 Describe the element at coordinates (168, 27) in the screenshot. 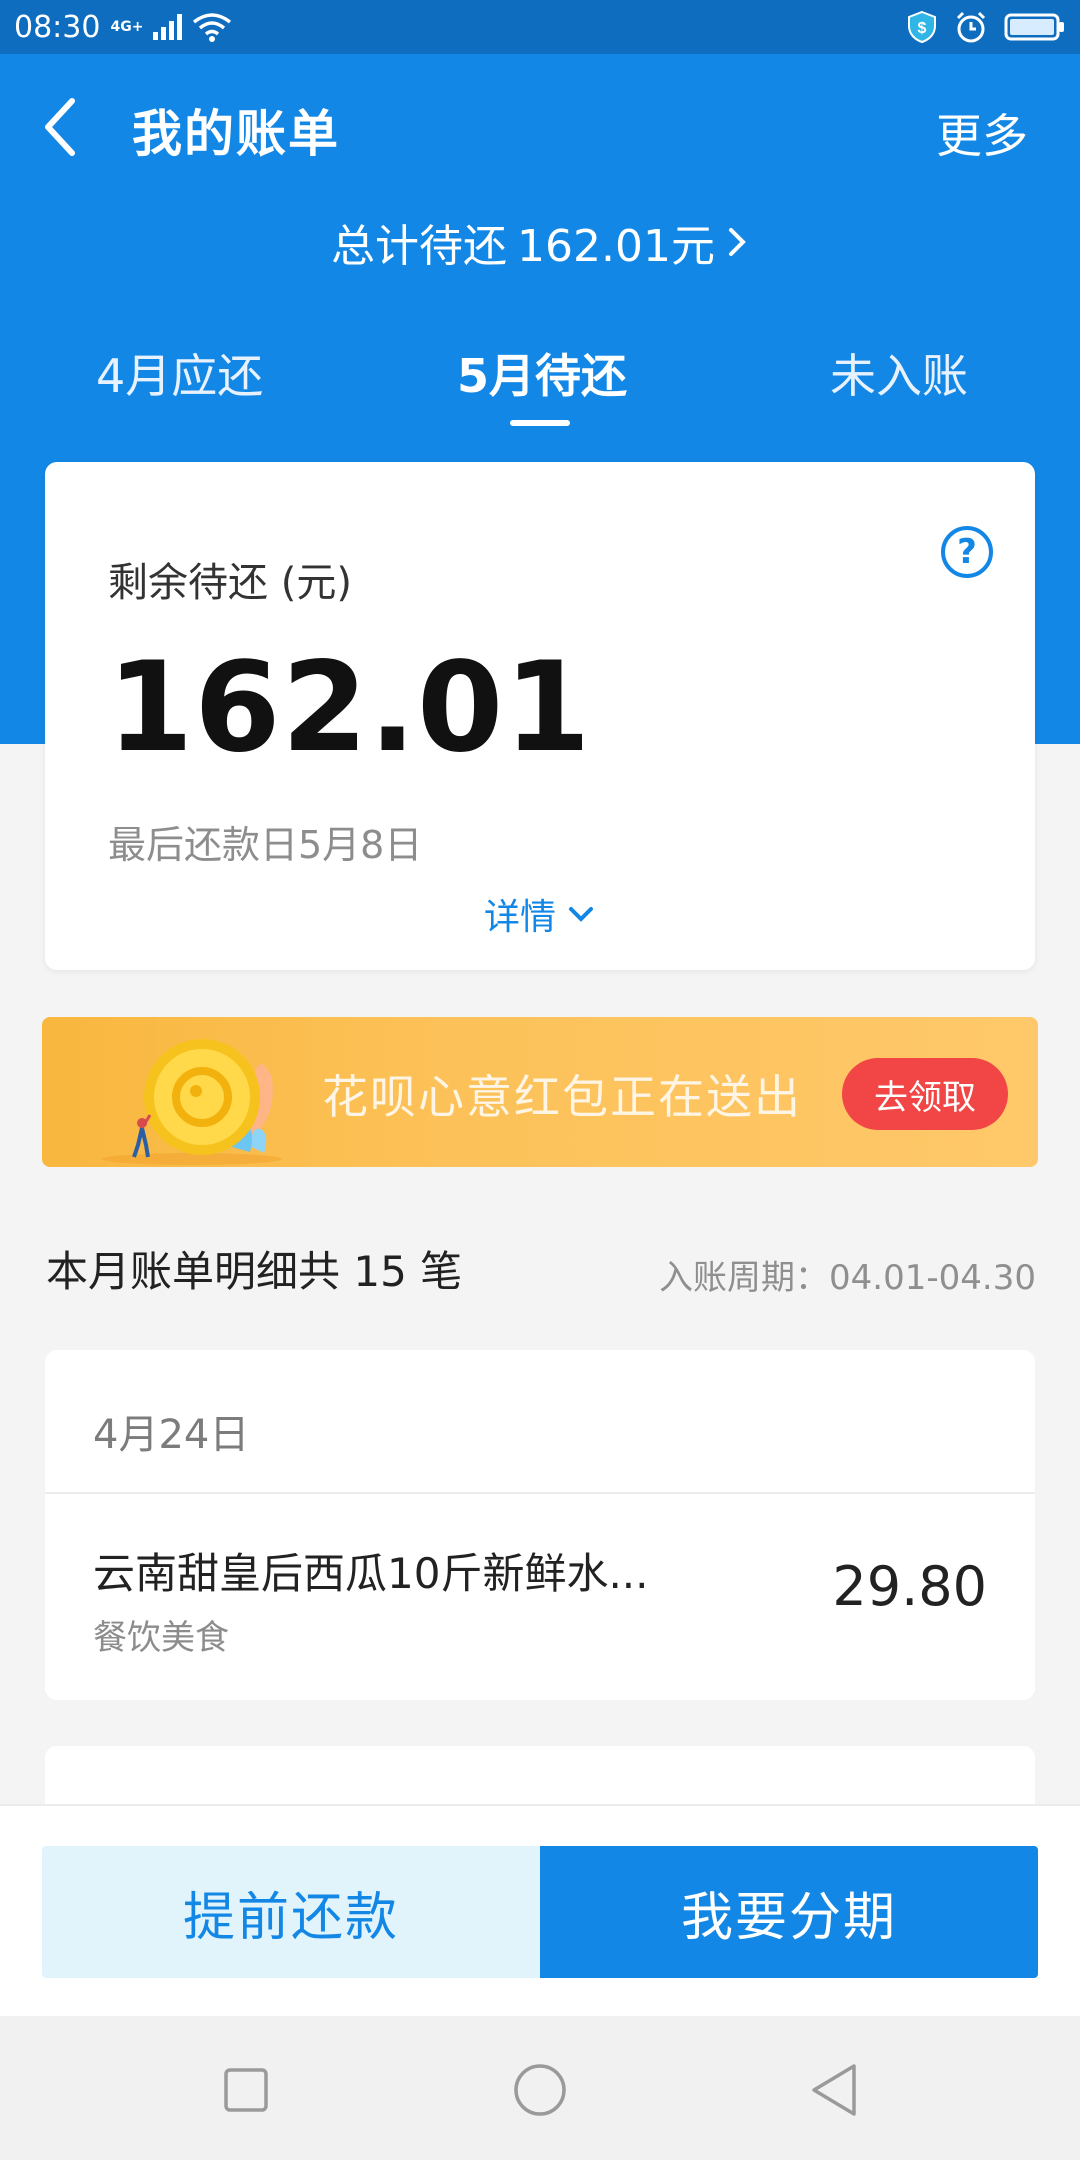

I see `signal-icon` at that location.